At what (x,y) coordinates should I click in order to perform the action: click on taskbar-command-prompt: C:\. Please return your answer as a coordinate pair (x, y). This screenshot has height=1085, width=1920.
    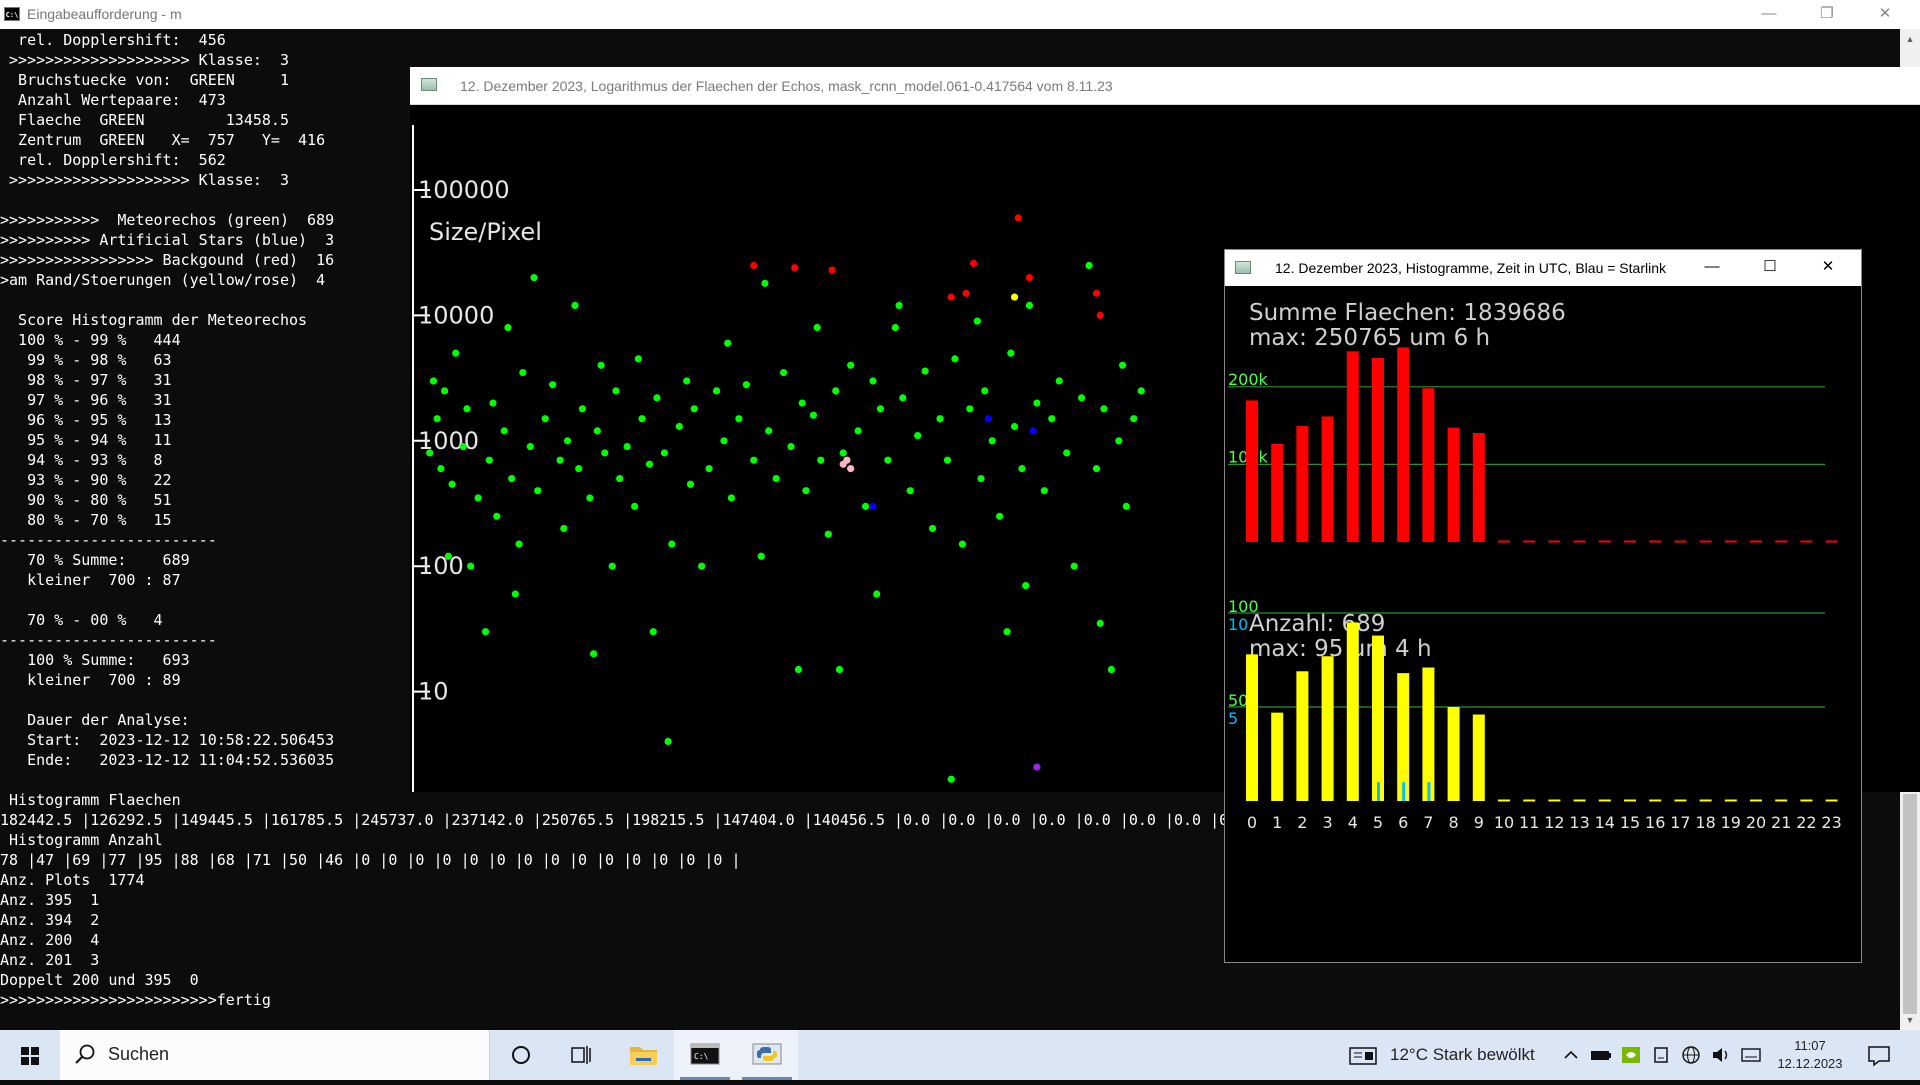
    Looking at the image, I should click on (705, 1055).